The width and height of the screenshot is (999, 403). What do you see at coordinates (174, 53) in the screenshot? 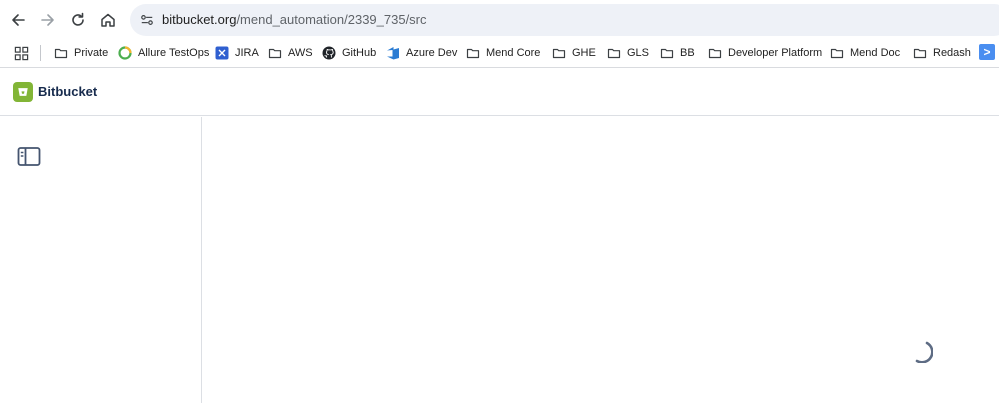
I see `bookmark-label: Allure TestOps` at bounding box center [174, 53].